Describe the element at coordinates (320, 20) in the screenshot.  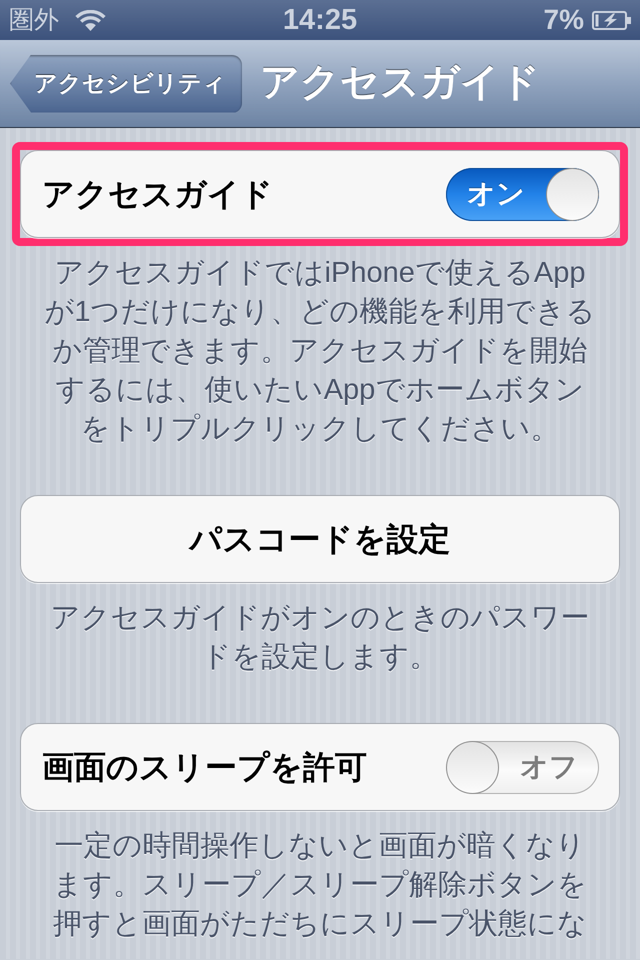
I see `clock-text: 14:25` at that location.